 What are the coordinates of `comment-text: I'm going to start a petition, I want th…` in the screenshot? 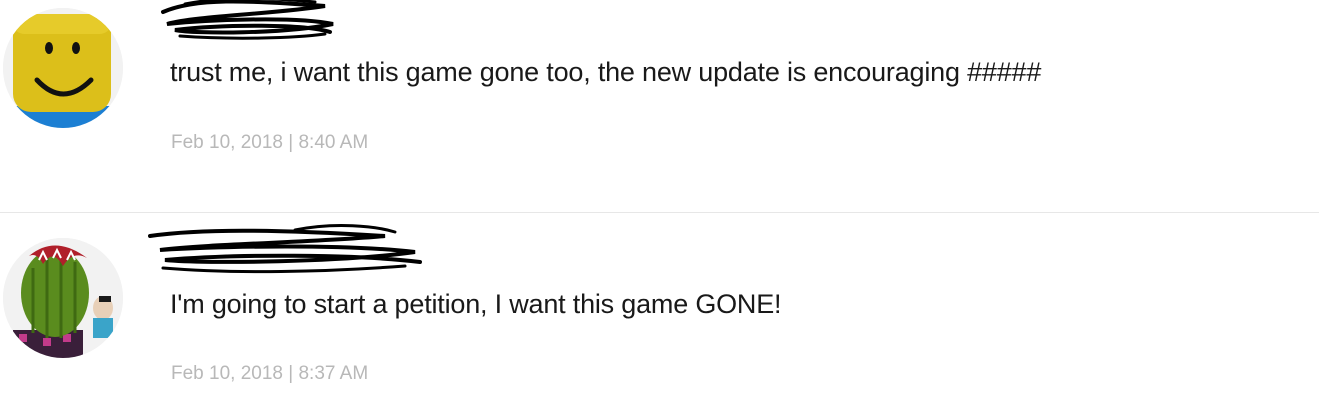 It's located at (476, 304).